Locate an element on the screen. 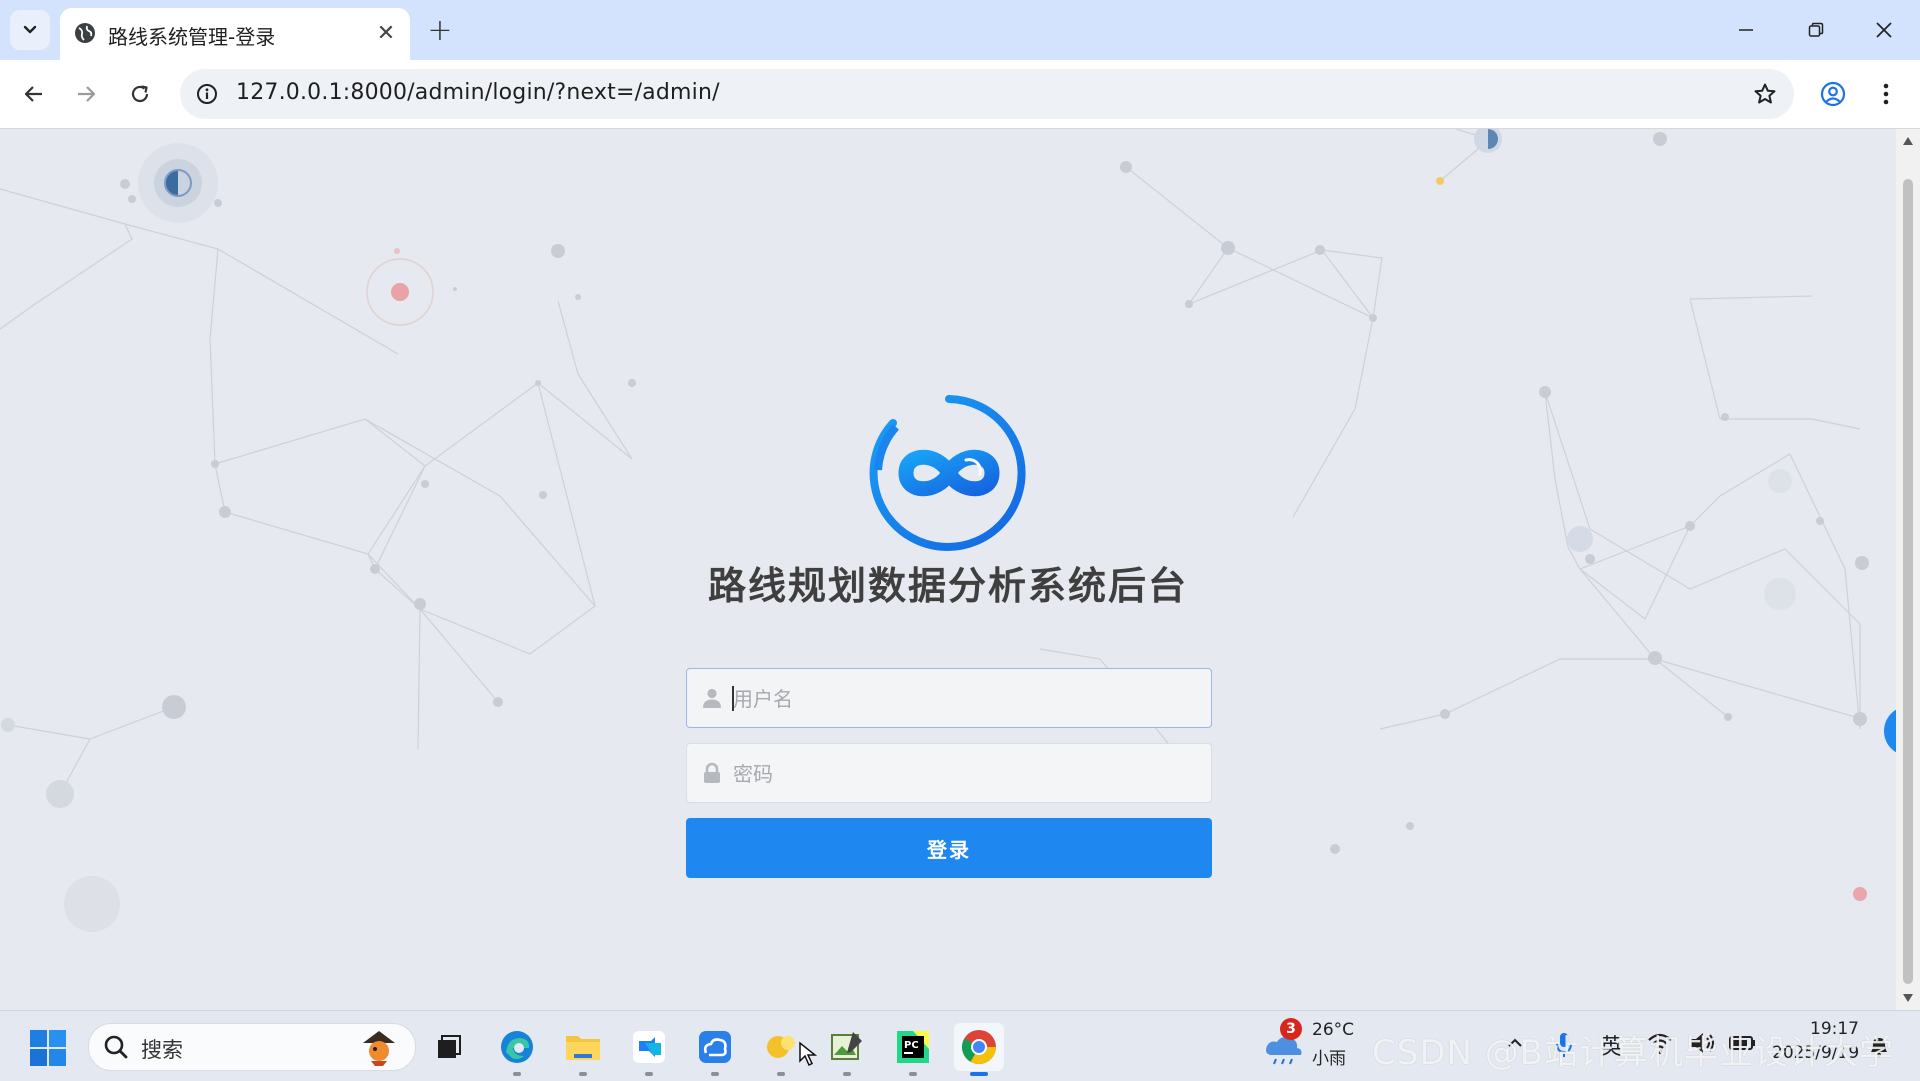  browser-toolbar: 127.0.0.1:8000/admin/login/?next=/admin/ is located at coordinates (960, 94).